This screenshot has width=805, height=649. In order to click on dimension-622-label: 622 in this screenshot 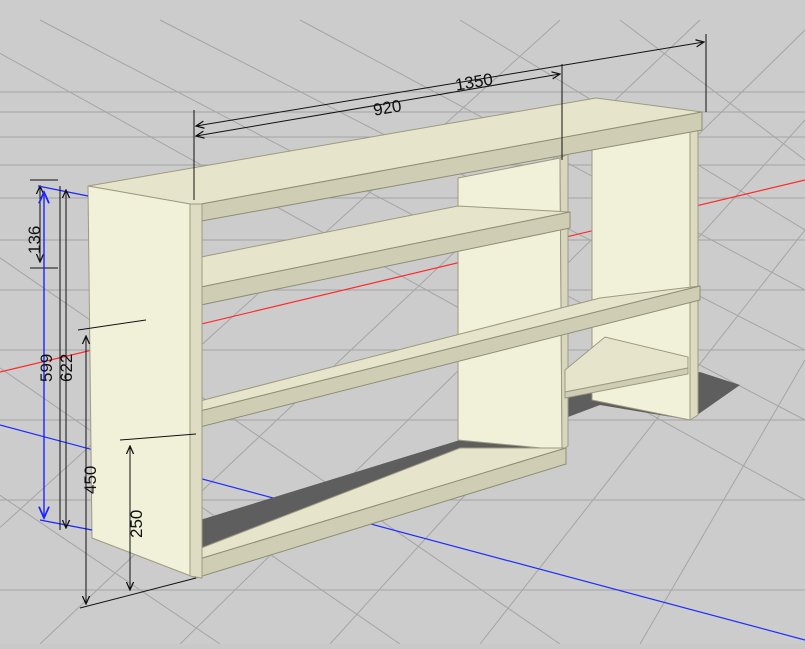, I will do `click(66, 368)`.